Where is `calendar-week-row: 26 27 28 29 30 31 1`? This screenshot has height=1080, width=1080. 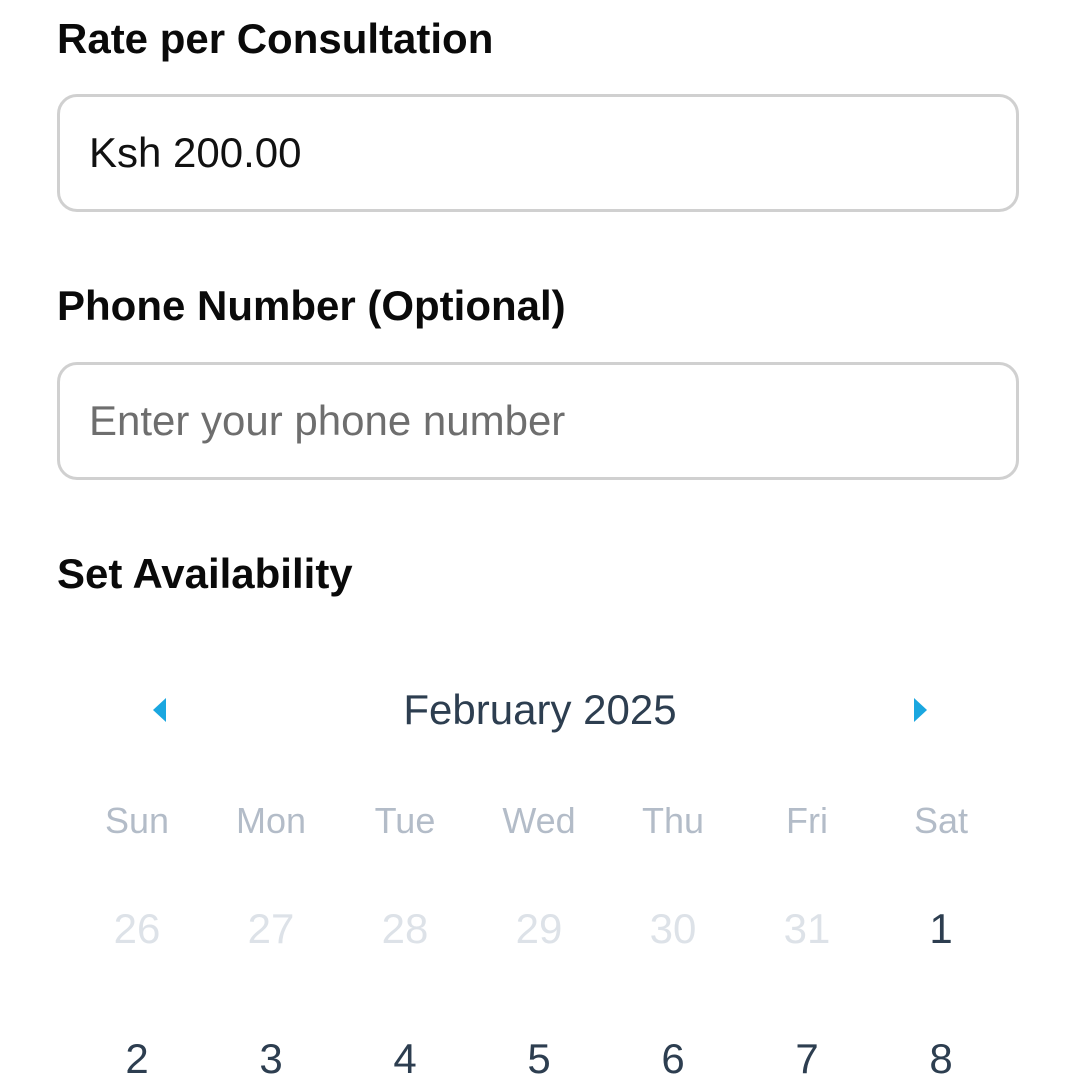 calendar-week-row: 26 27 28 29 30 31 1 is located at coordinates (540, 929).